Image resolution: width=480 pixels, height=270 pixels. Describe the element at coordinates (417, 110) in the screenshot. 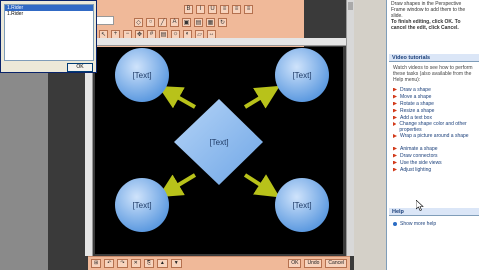

I see `tutorial-link-label: Resize a shape` at that location.